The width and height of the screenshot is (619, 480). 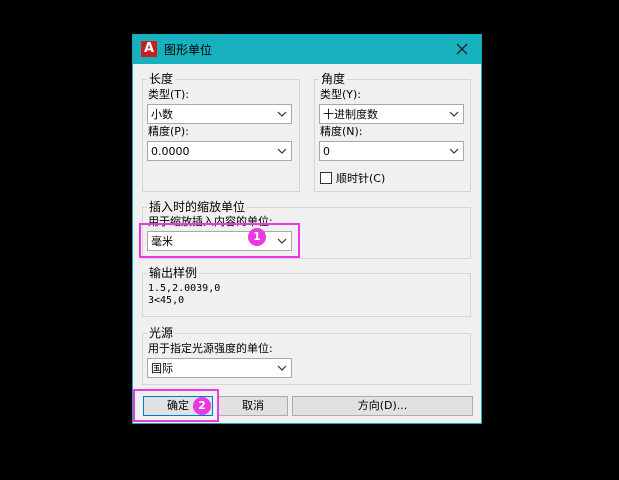 I want to click on clockwise-checkbox, so click(x=326, y=178).